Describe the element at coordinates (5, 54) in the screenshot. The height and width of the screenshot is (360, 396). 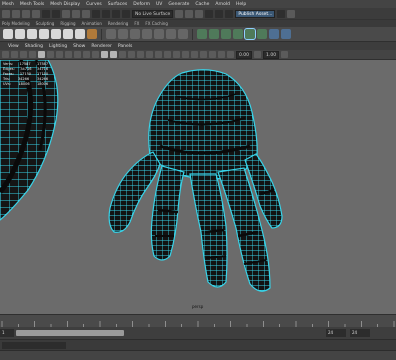
I see `select-camera-icon` at that location.